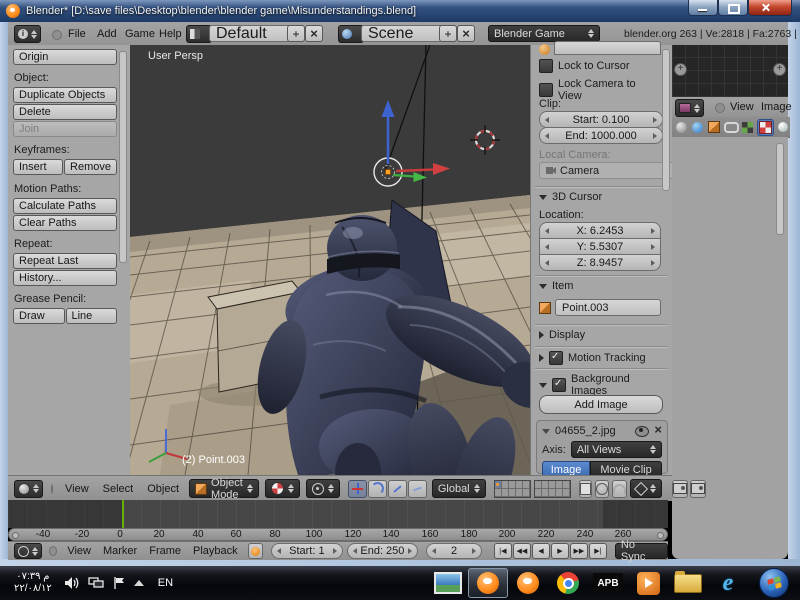  What do you see at coordinates (559, 385) in the screenshot?
I see `checkbox-checked-icon` at bounding box center [559, 385].